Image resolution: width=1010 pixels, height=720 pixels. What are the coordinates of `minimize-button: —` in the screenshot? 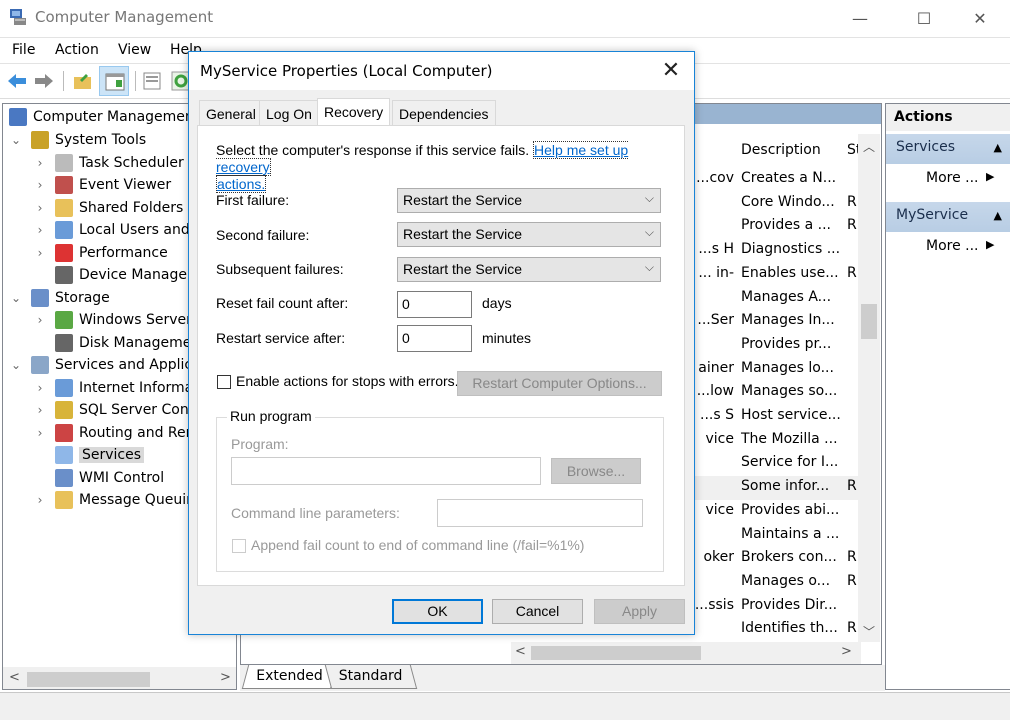 It's located at (860, 18).